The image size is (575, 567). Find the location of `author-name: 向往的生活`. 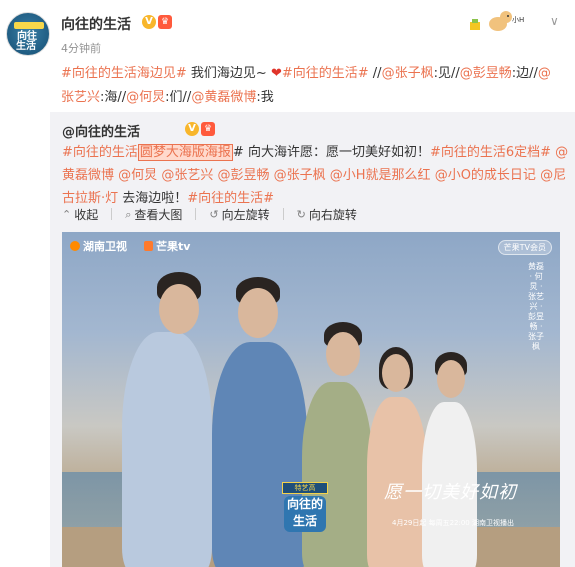

author-name: 向往的生活 is located at coordinates (96, 24).